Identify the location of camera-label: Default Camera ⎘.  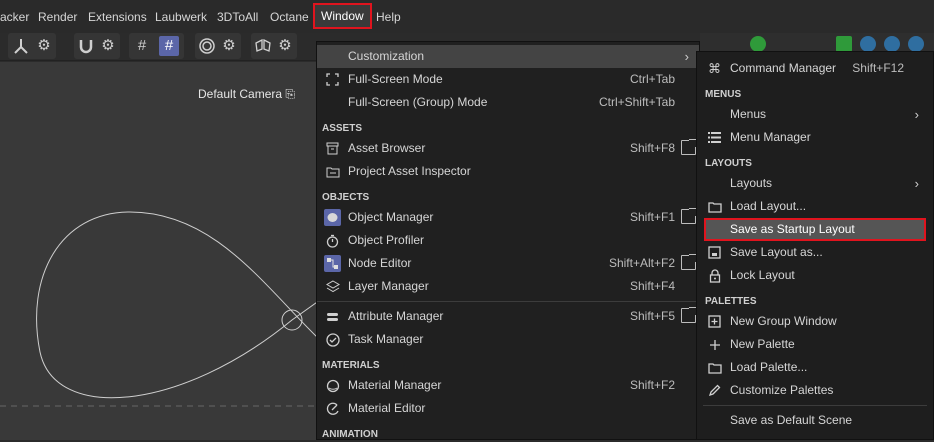
(246, 94).